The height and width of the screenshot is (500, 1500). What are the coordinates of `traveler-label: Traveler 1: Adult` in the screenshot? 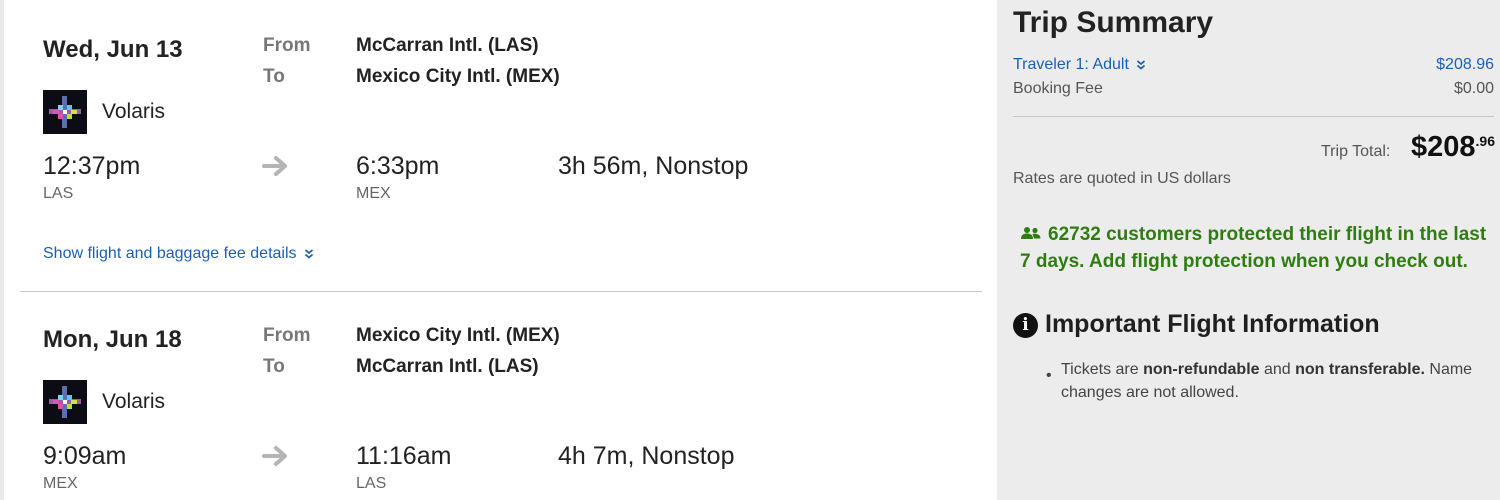 It's located at (1071, 64).